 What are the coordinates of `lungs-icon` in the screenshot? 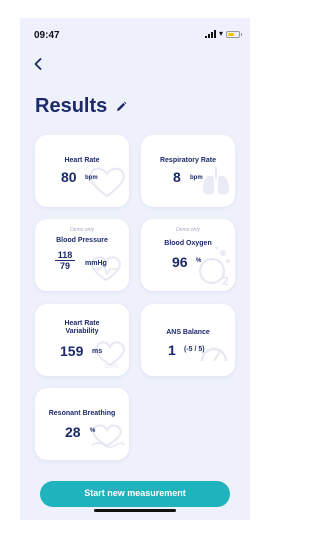 It's located at (216, 182).